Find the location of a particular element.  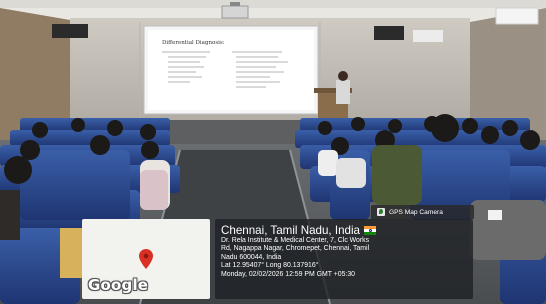

map-camera-icon is located at coordinates (381, 212).